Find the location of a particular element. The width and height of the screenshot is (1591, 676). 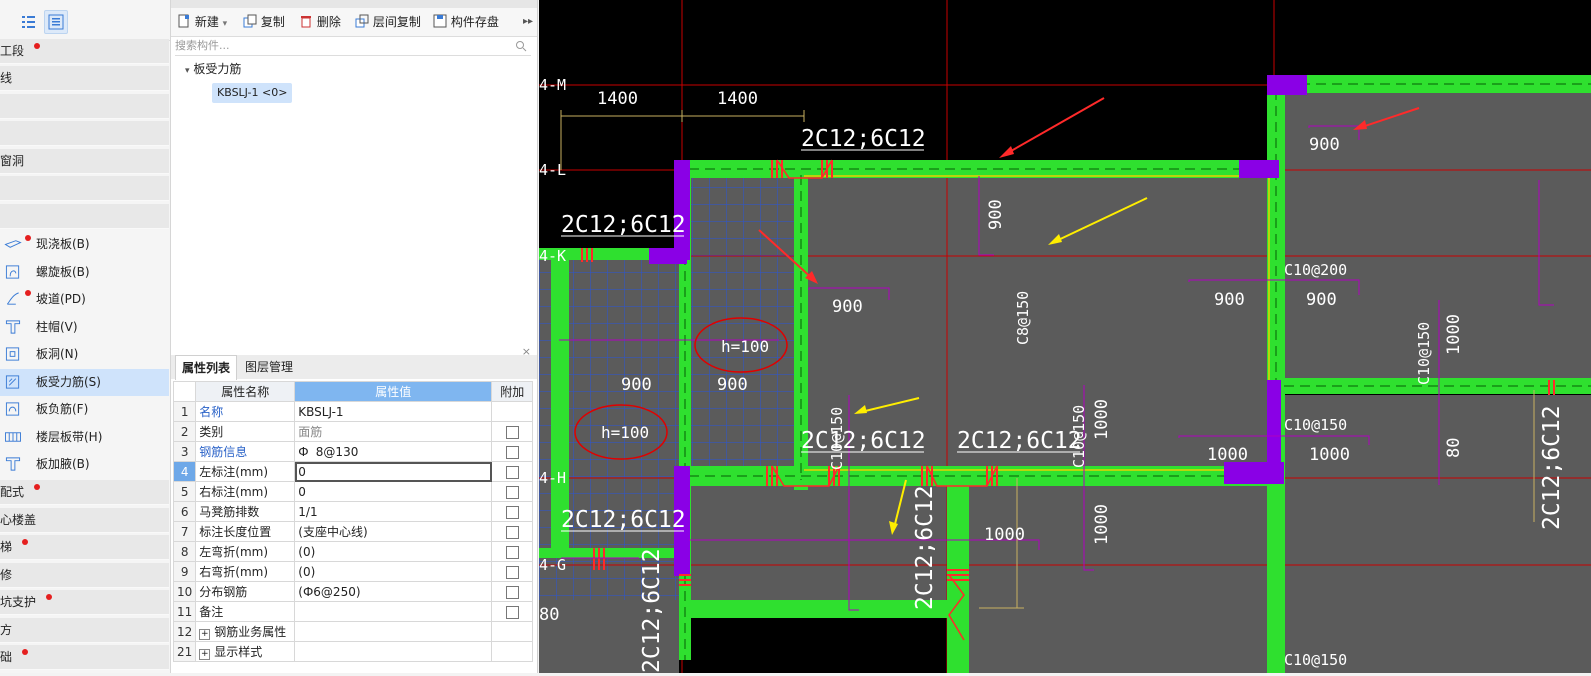

property-row: 7标注长度位置(支座中心线) is located at coordinates (353, 532).